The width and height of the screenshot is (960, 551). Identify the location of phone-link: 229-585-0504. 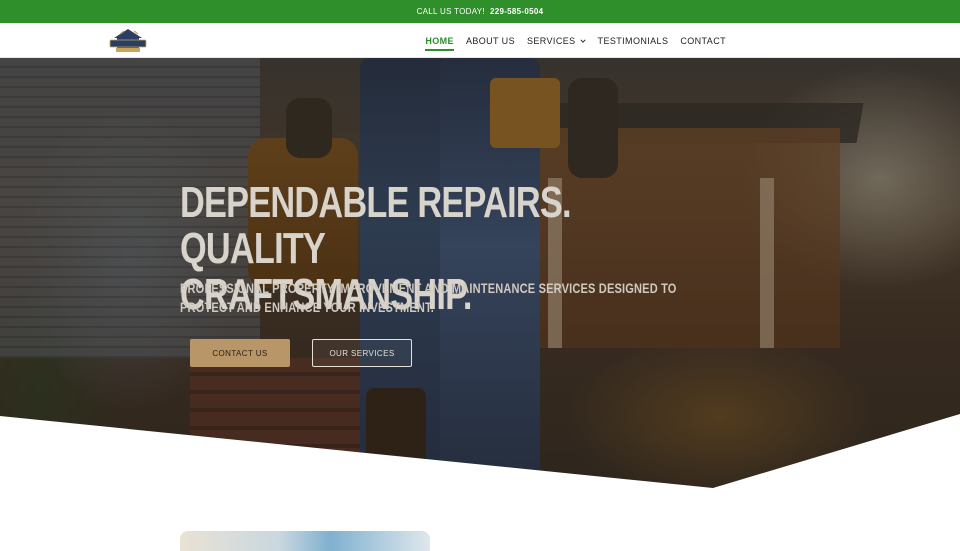
(516, 11).